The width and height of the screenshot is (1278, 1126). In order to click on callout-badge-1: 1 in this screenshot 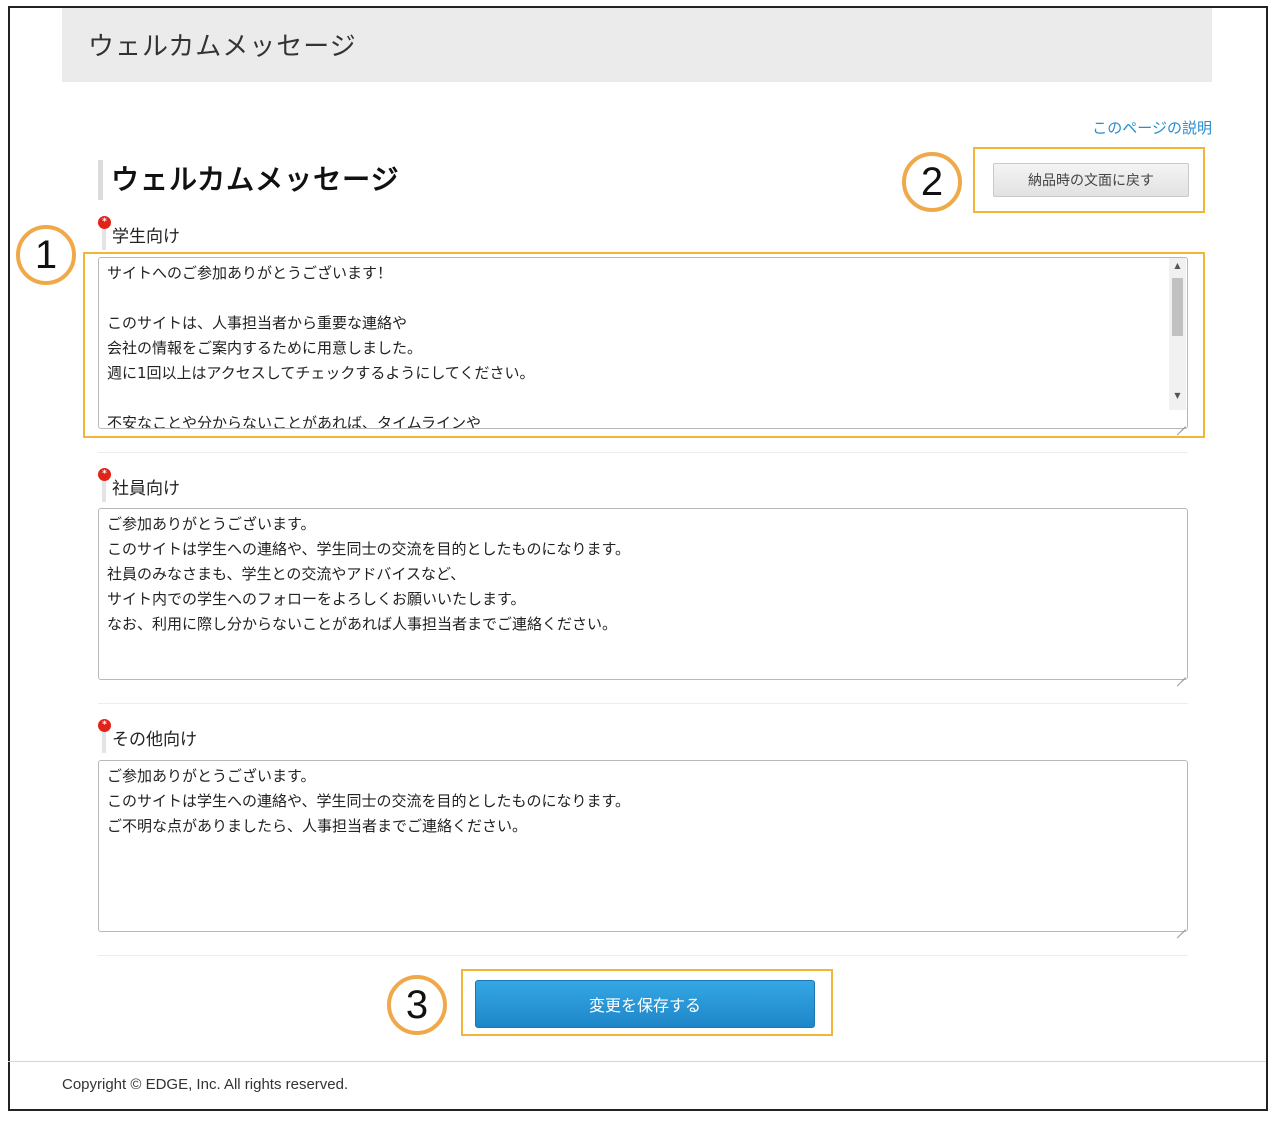, I will do `click(46, 255)`.